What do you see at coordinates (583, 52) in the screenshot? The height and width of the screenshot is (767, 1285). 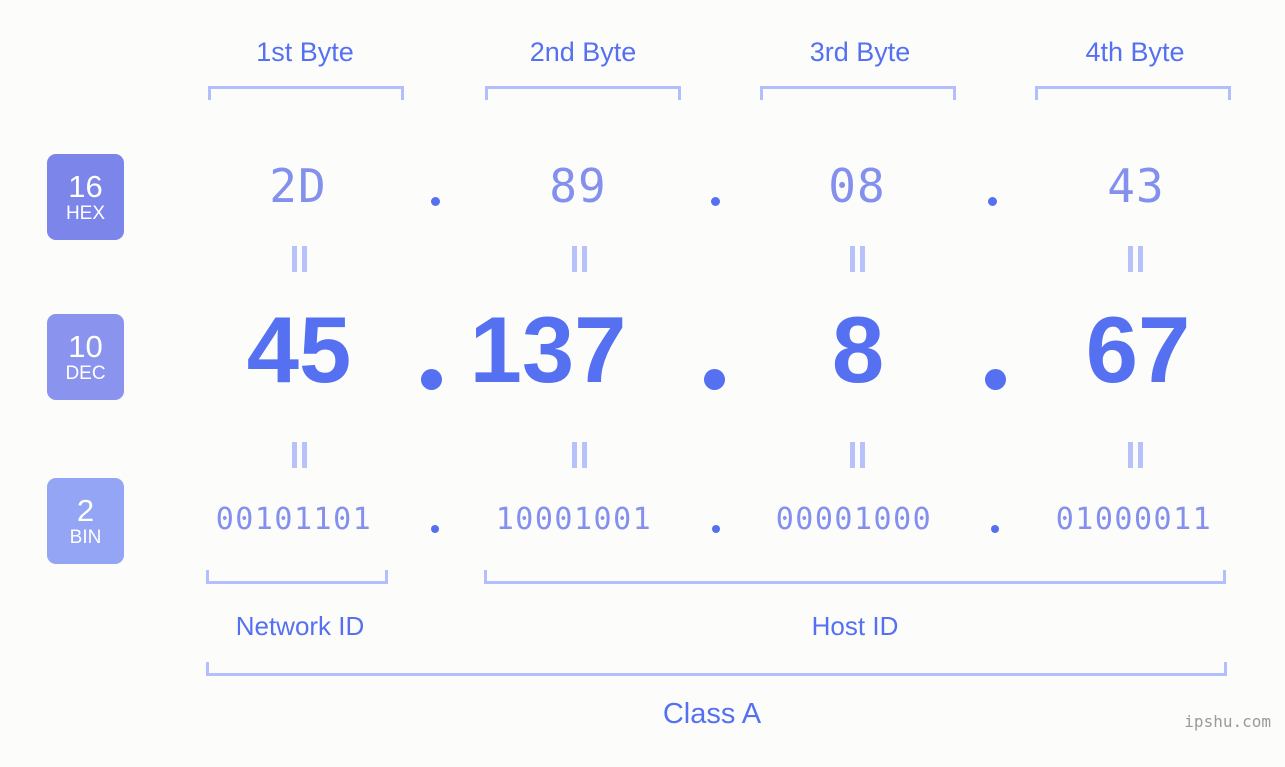 I see `byte-header-label-2: 2nd Byte` at bounding box center [583, 52].